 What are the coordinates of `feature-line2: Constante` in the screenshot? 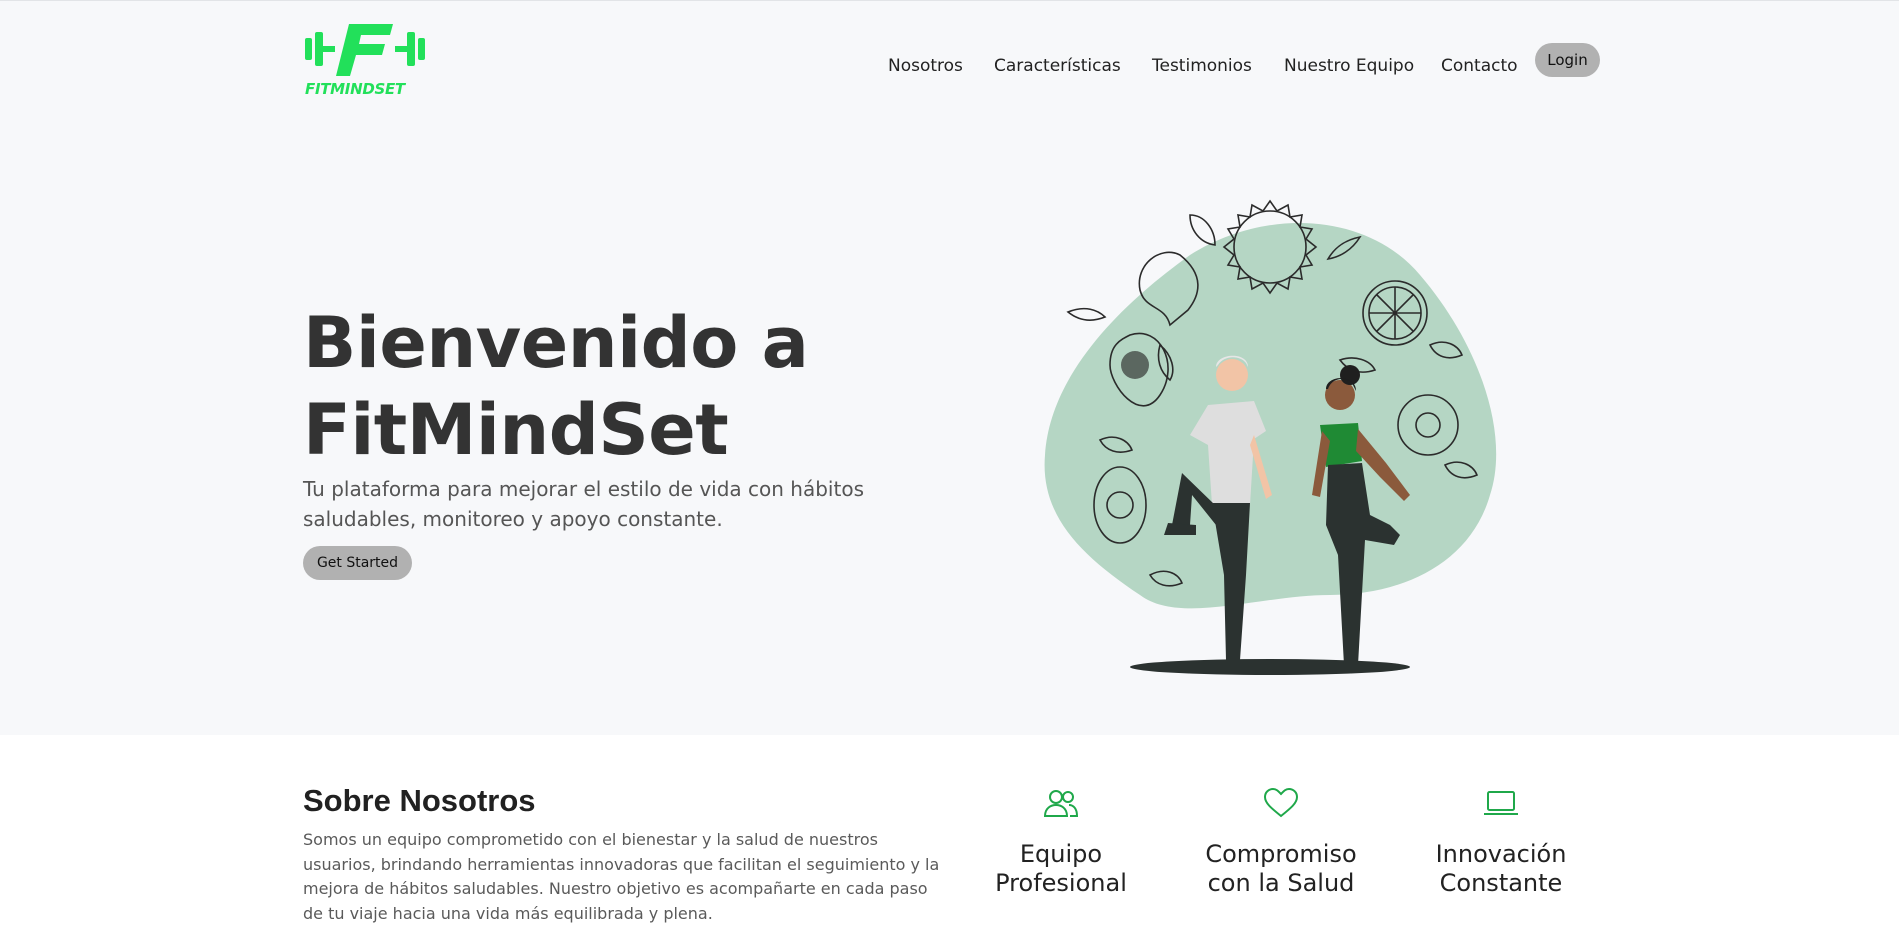 It's located at (1501, 883).